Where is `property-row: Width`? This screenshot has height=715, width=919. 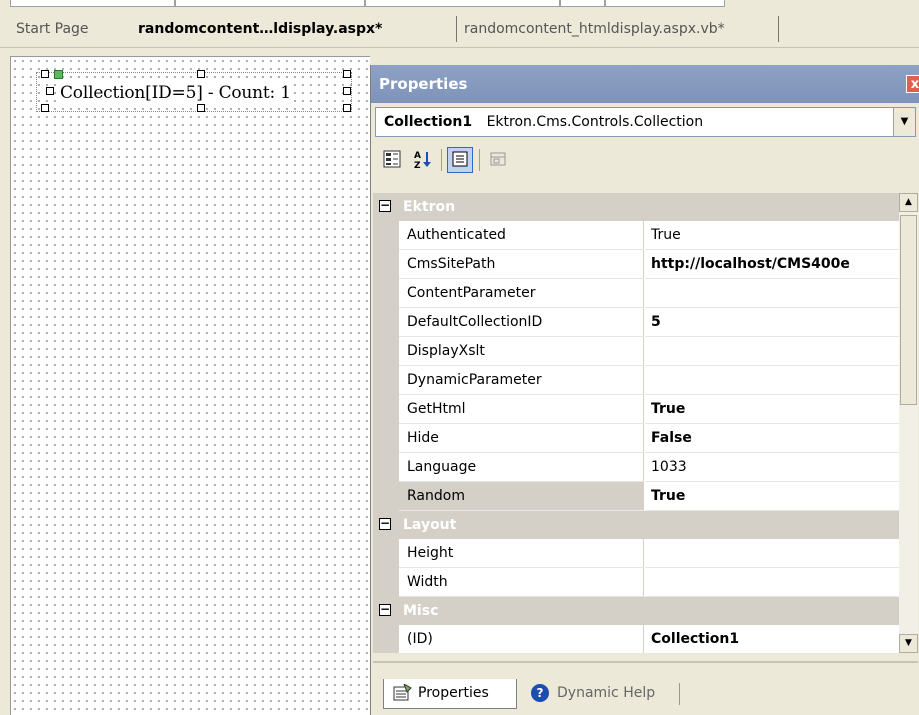
property-row: Width is located at coordinates (636, 582).